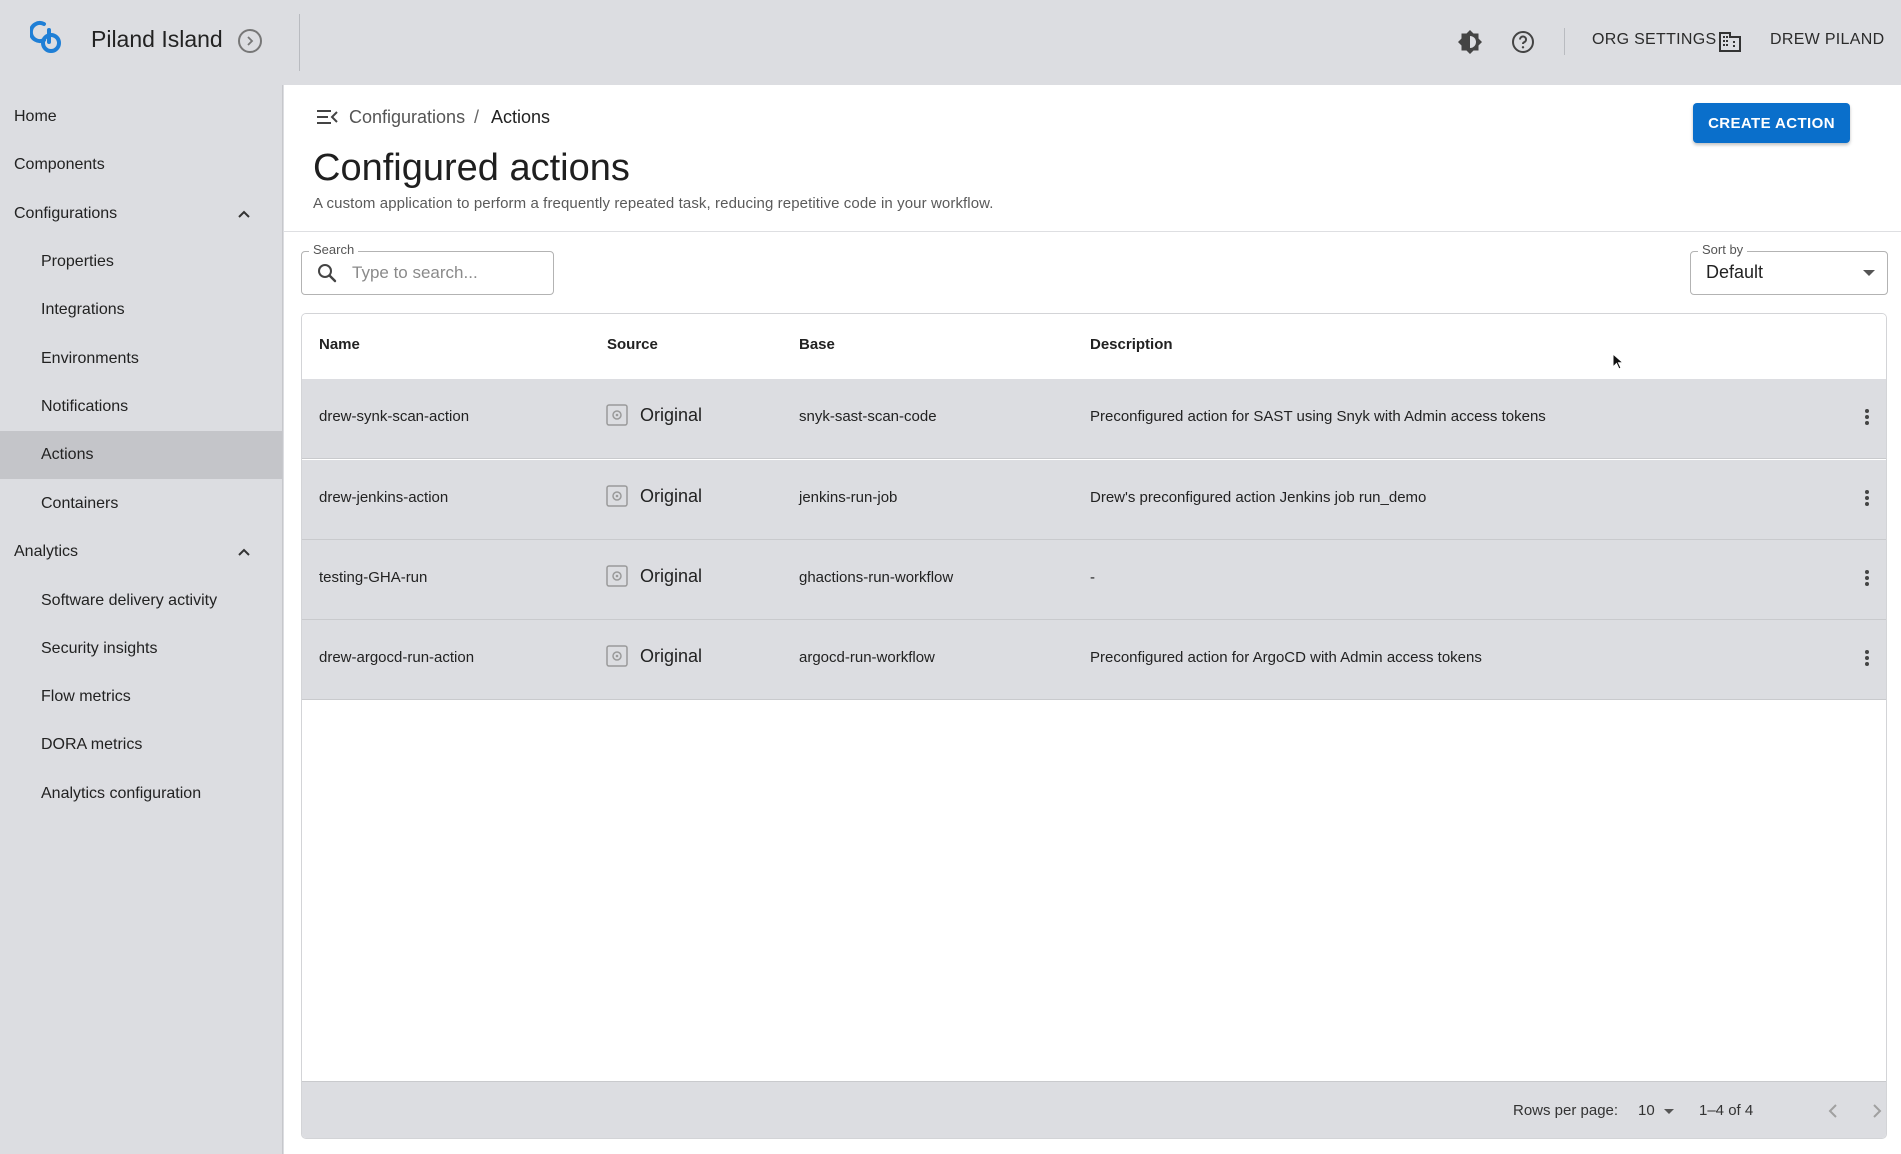 The width and height of the screenshot is (1901, 1154). What do you see at coordinates (1566, 1110) in the screenshot?
I see `rows-per-page-label: Rows per page:` at bounding box center [1566, 1110].